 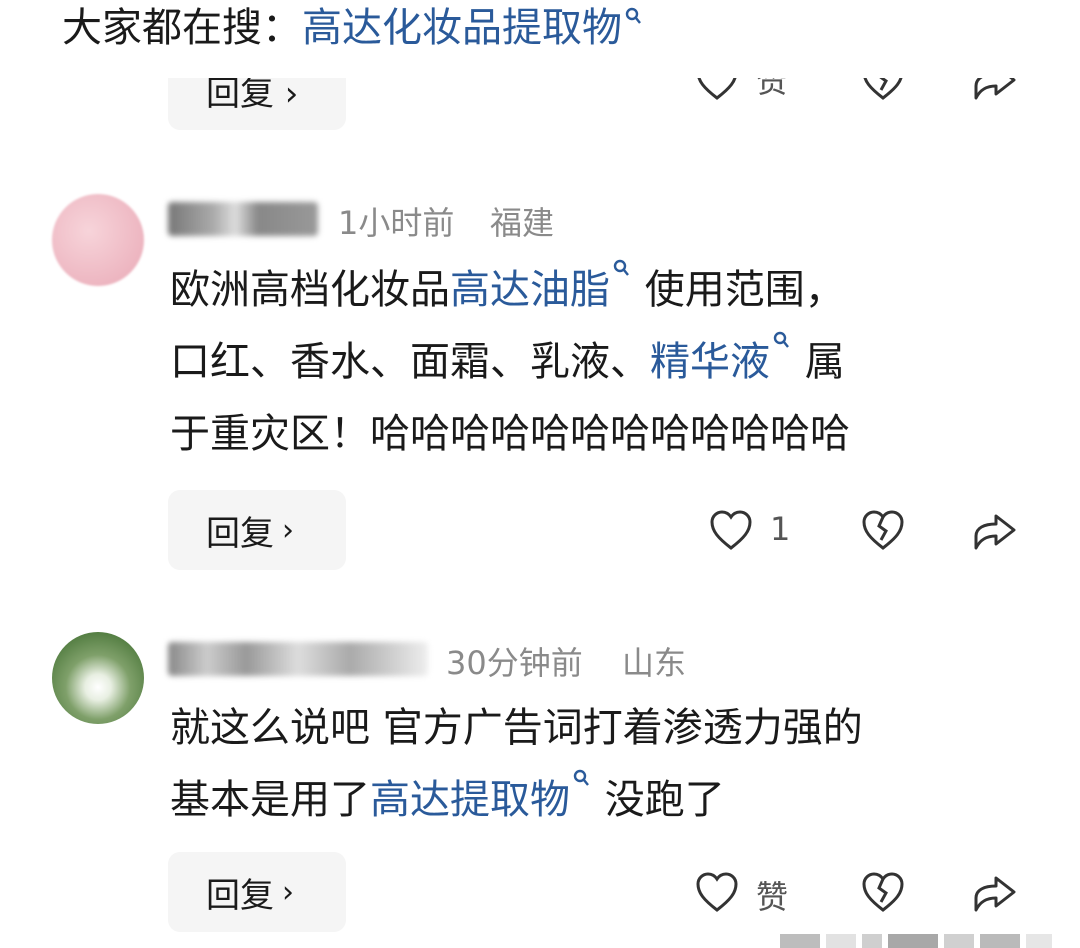 I want to click on search-suggestion: 大家都在搜：高达化妆品提取物, so click(x=353, y=28).